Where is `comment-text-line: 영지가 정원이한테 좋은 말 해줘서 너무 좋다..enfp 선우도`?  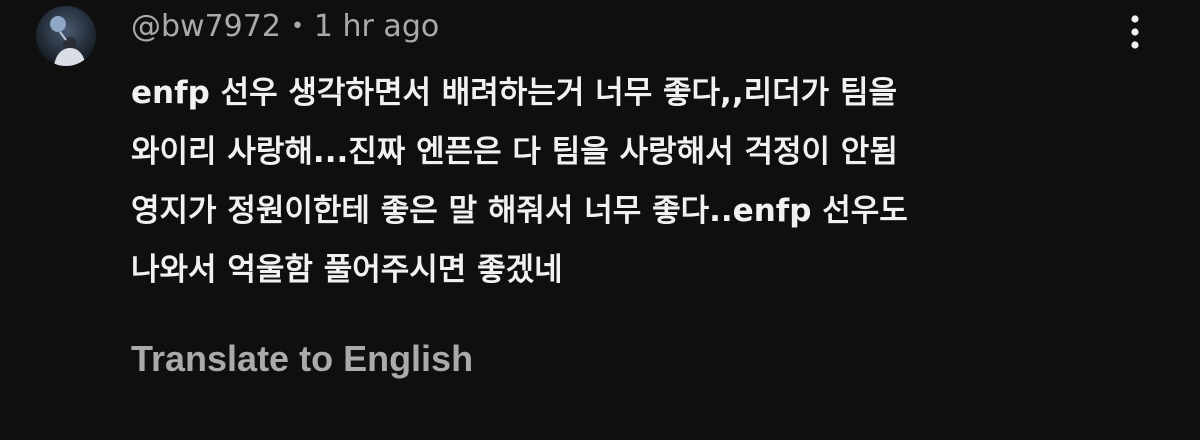
comment-text-line: 영지가 정원이한테 좋은 말 해줘서 너무 좋다..enfp 선우도 is located at coordinates (519, 211).